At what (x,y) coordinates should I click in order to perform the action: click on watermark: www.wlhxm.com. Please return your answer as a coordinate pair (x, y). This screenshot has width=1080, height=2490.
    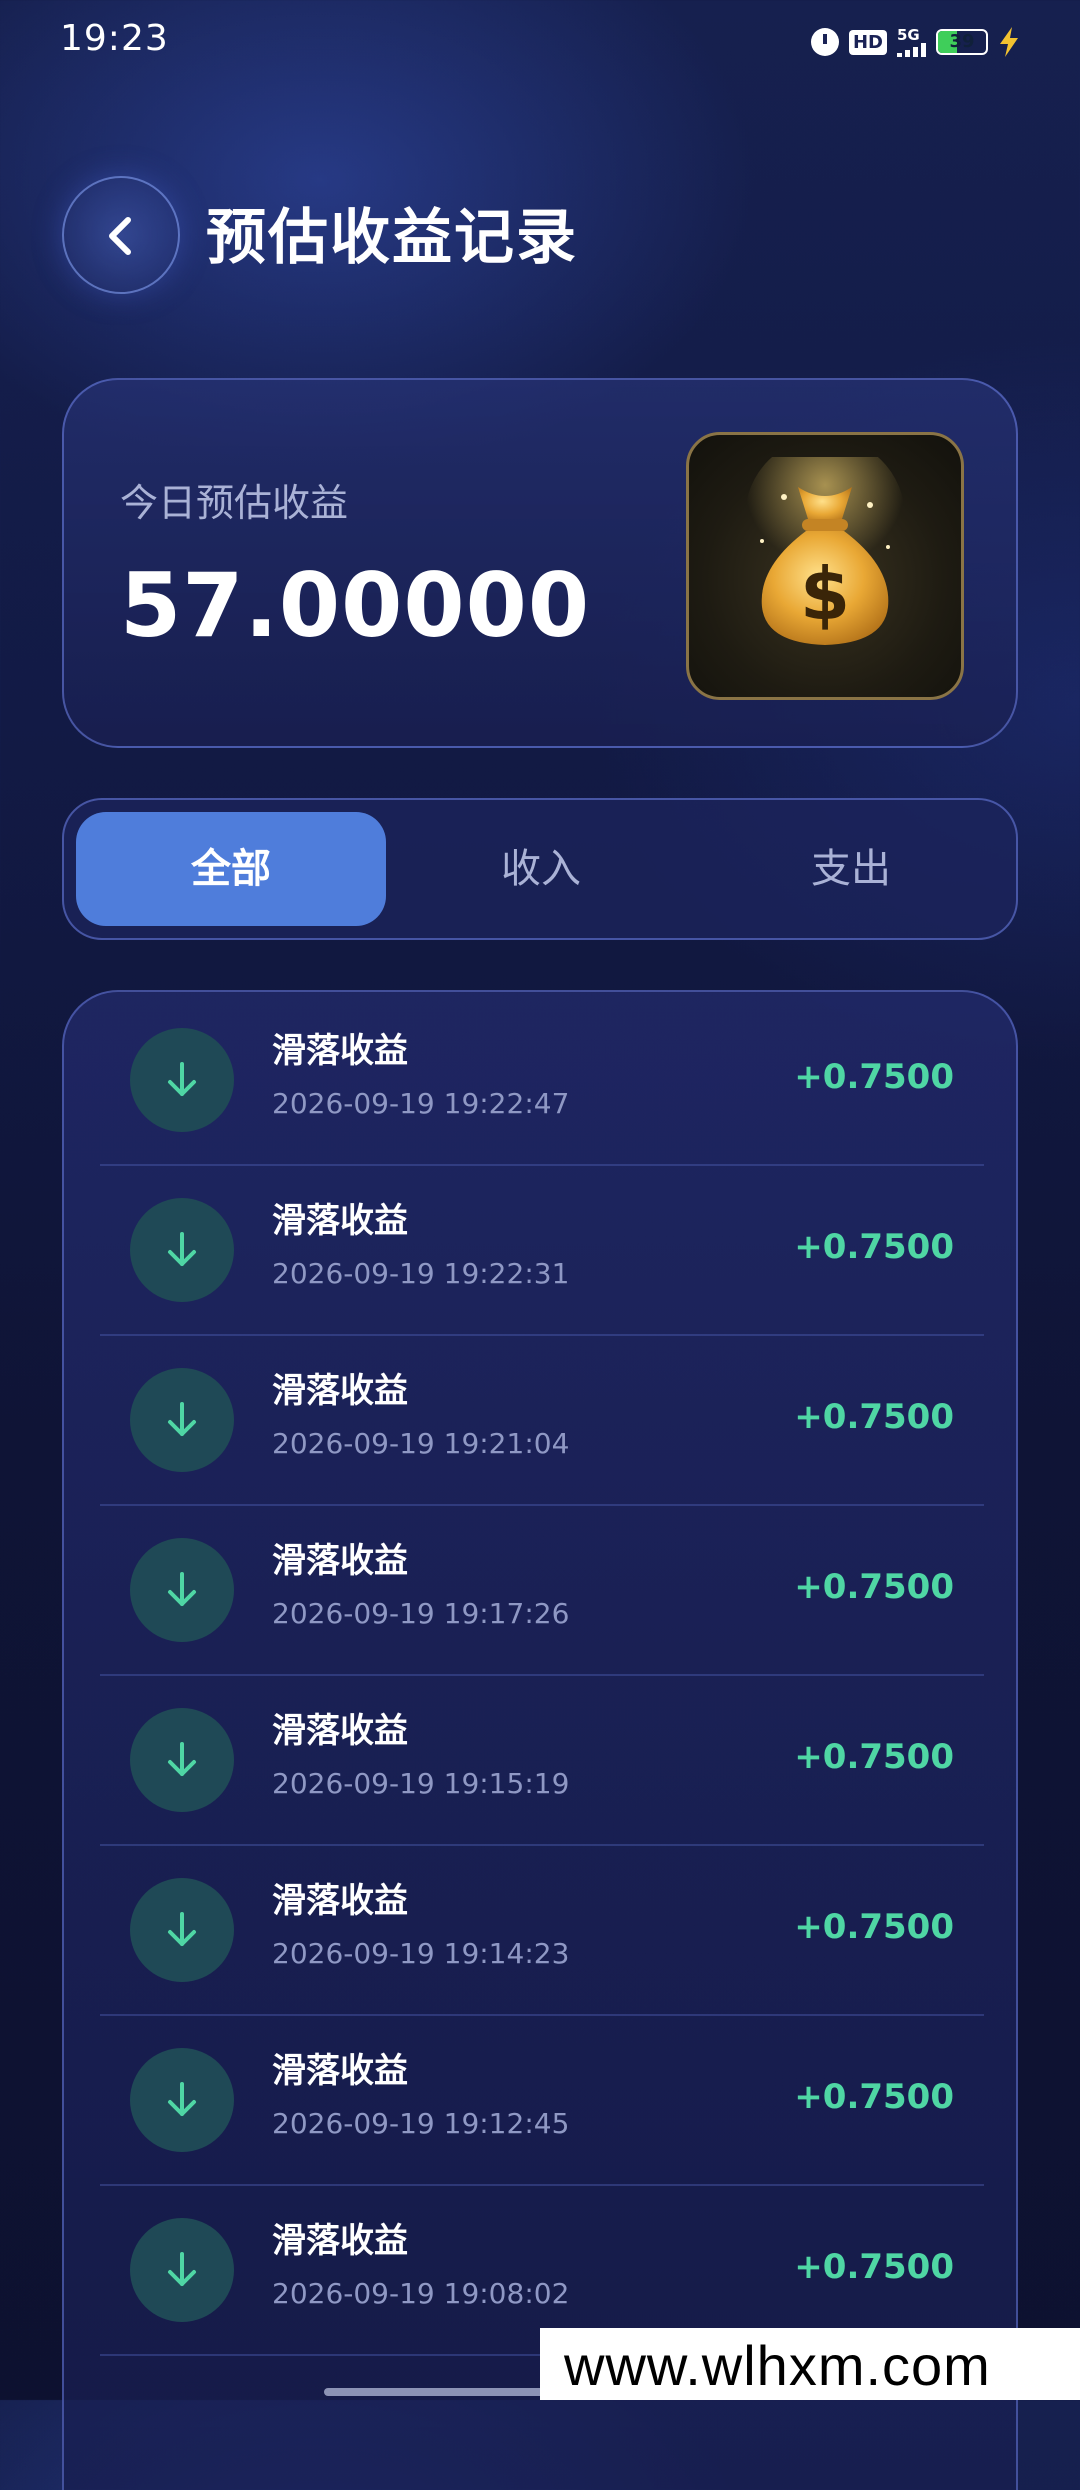
    Looking at the image, I should click on (810, 2364).